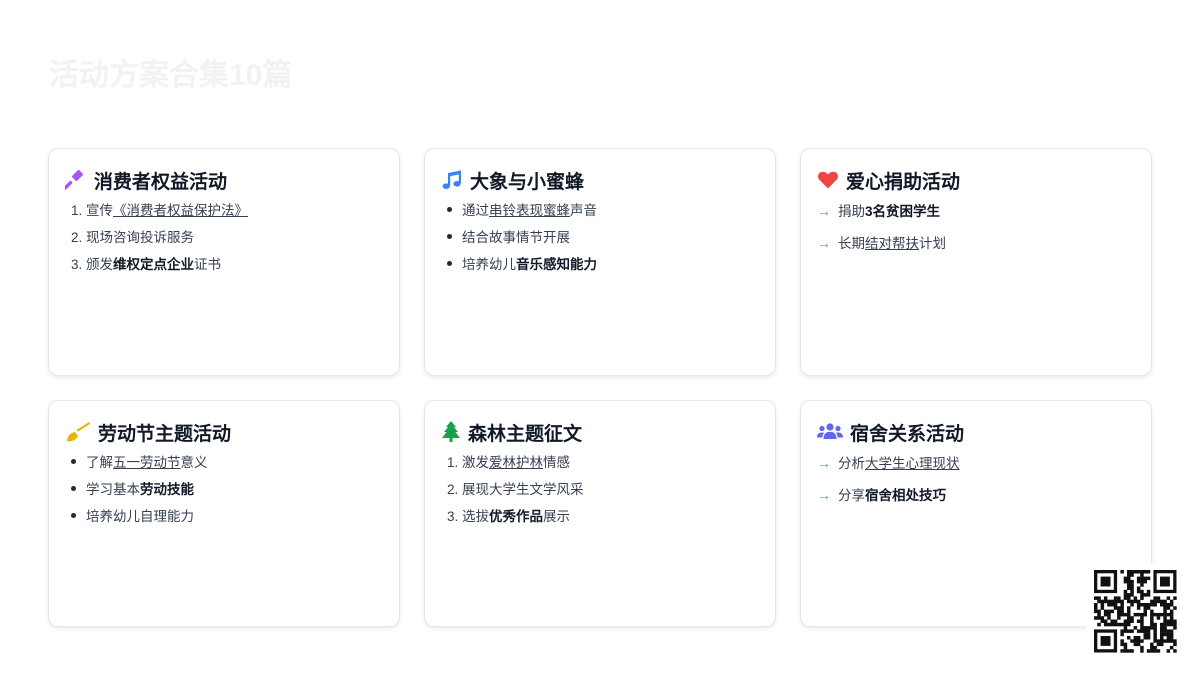 The image size is (1200, 675). Describe the element at coordinates (147, 462) in the screenshot. I see `item-link: 五一劳动节` at that location.